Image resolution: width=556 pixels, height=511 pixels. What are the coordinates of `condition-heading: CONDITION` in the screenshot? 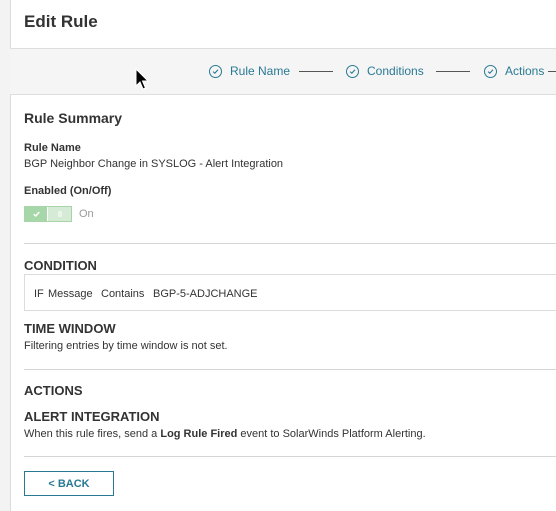 It's located at (60, 265).